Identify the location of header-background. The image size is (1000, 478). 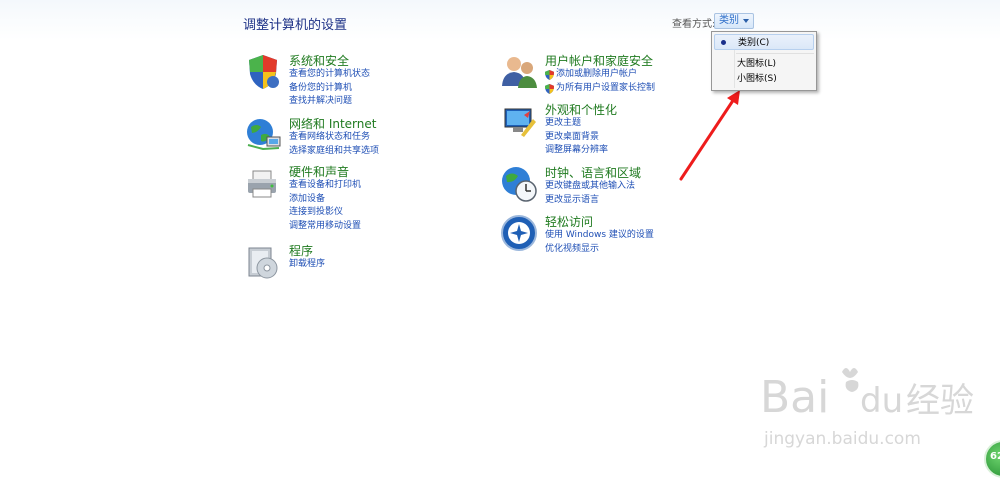
(500, 20).